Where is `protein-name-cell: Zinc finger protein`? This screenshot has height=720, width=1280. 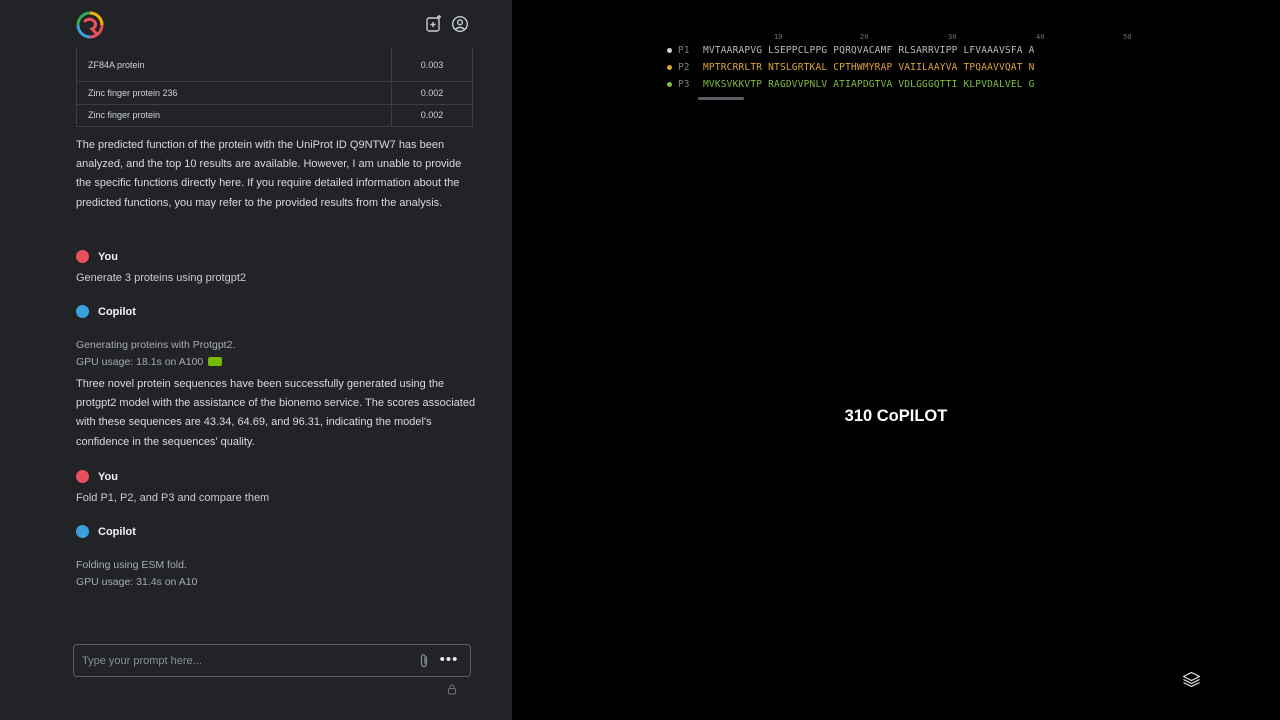 protein-name-cell: Zinc finger protein is located at coordinates (234, 115).